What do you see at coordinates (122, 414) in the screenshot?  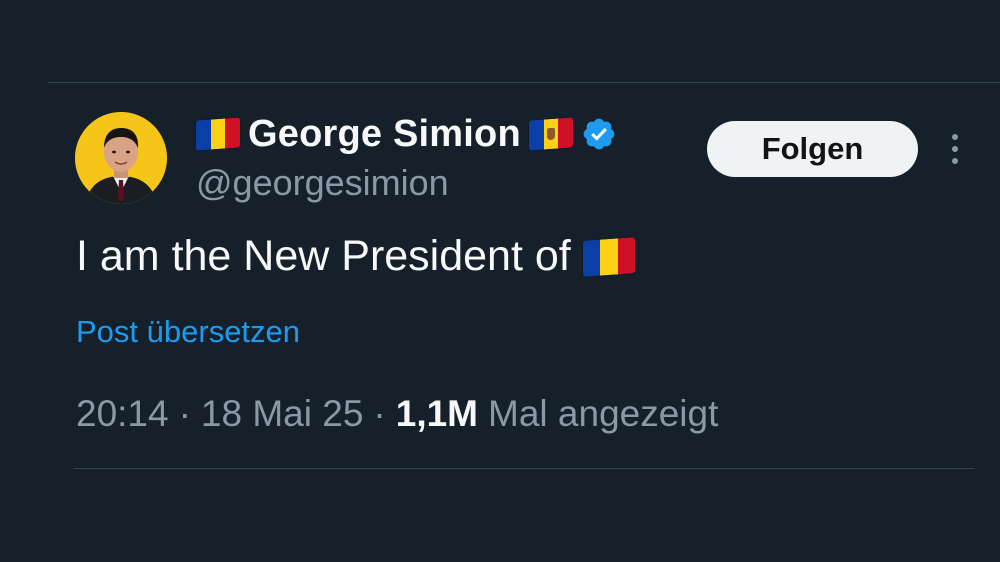 I see `post-time: 20:14` at bounding box center [122, 414].